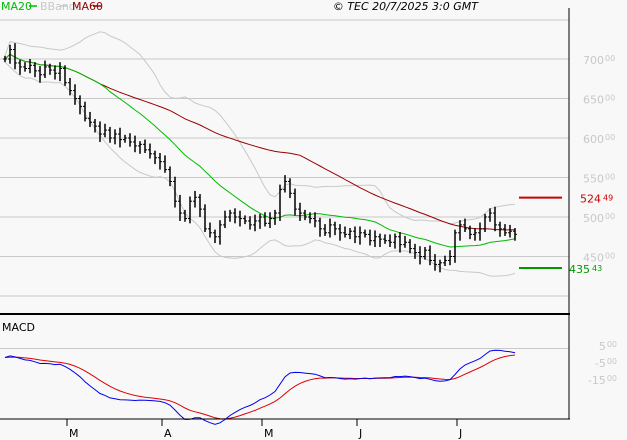 This screenshot has height=440, width=627. I want to click on macd-tick-label: -1500, so click(602, 380).